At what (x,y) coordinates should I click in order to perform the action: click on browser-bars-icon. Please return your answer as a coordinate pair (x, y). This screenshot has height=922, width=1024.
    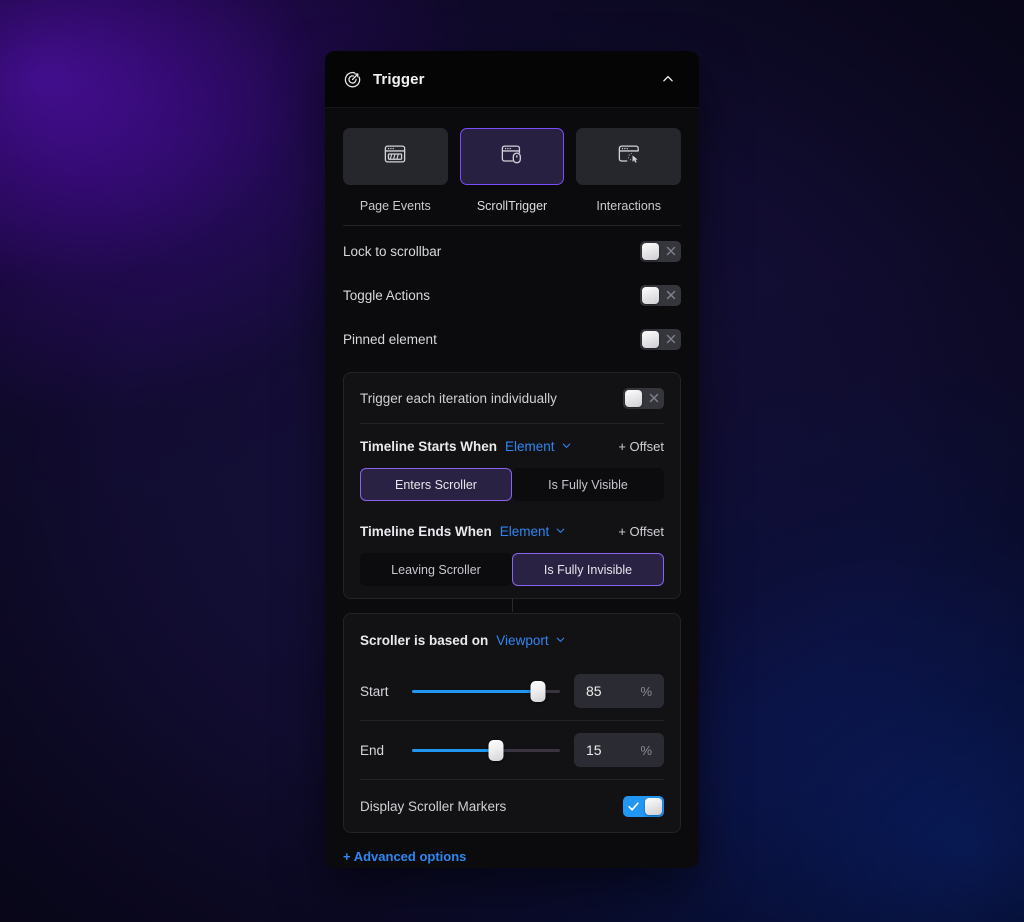
    Looking at the image, I should click on (395, 156).